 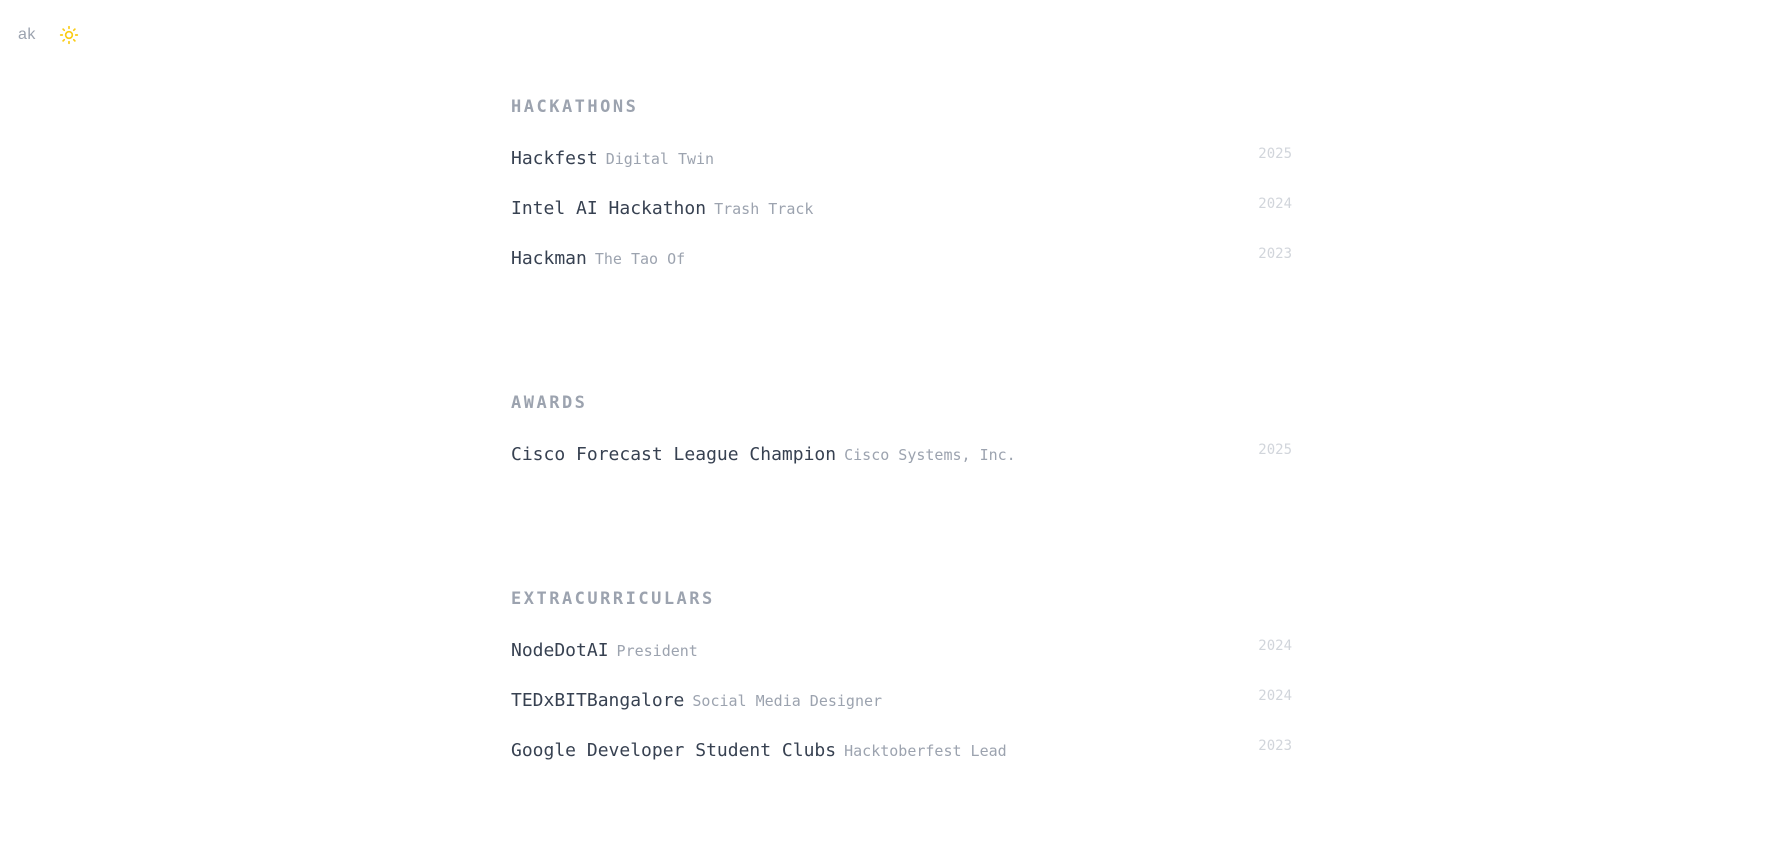 I want to click on item-name: Intel AI Hackathon, so click(x=608, y=208).